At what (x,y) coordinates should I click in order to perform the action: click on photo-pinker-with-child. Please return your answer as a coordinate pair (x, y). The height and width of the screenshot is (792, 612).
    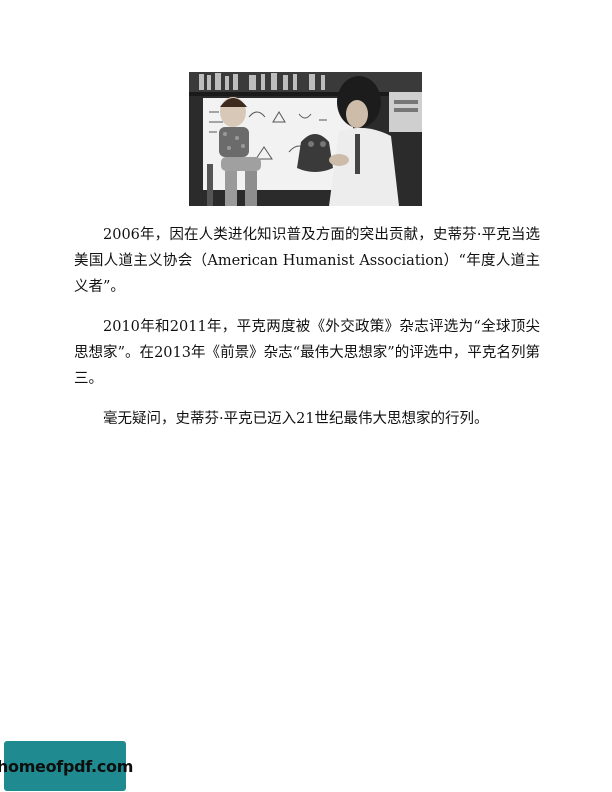
    Looking at the image, I should click on (305, 139).